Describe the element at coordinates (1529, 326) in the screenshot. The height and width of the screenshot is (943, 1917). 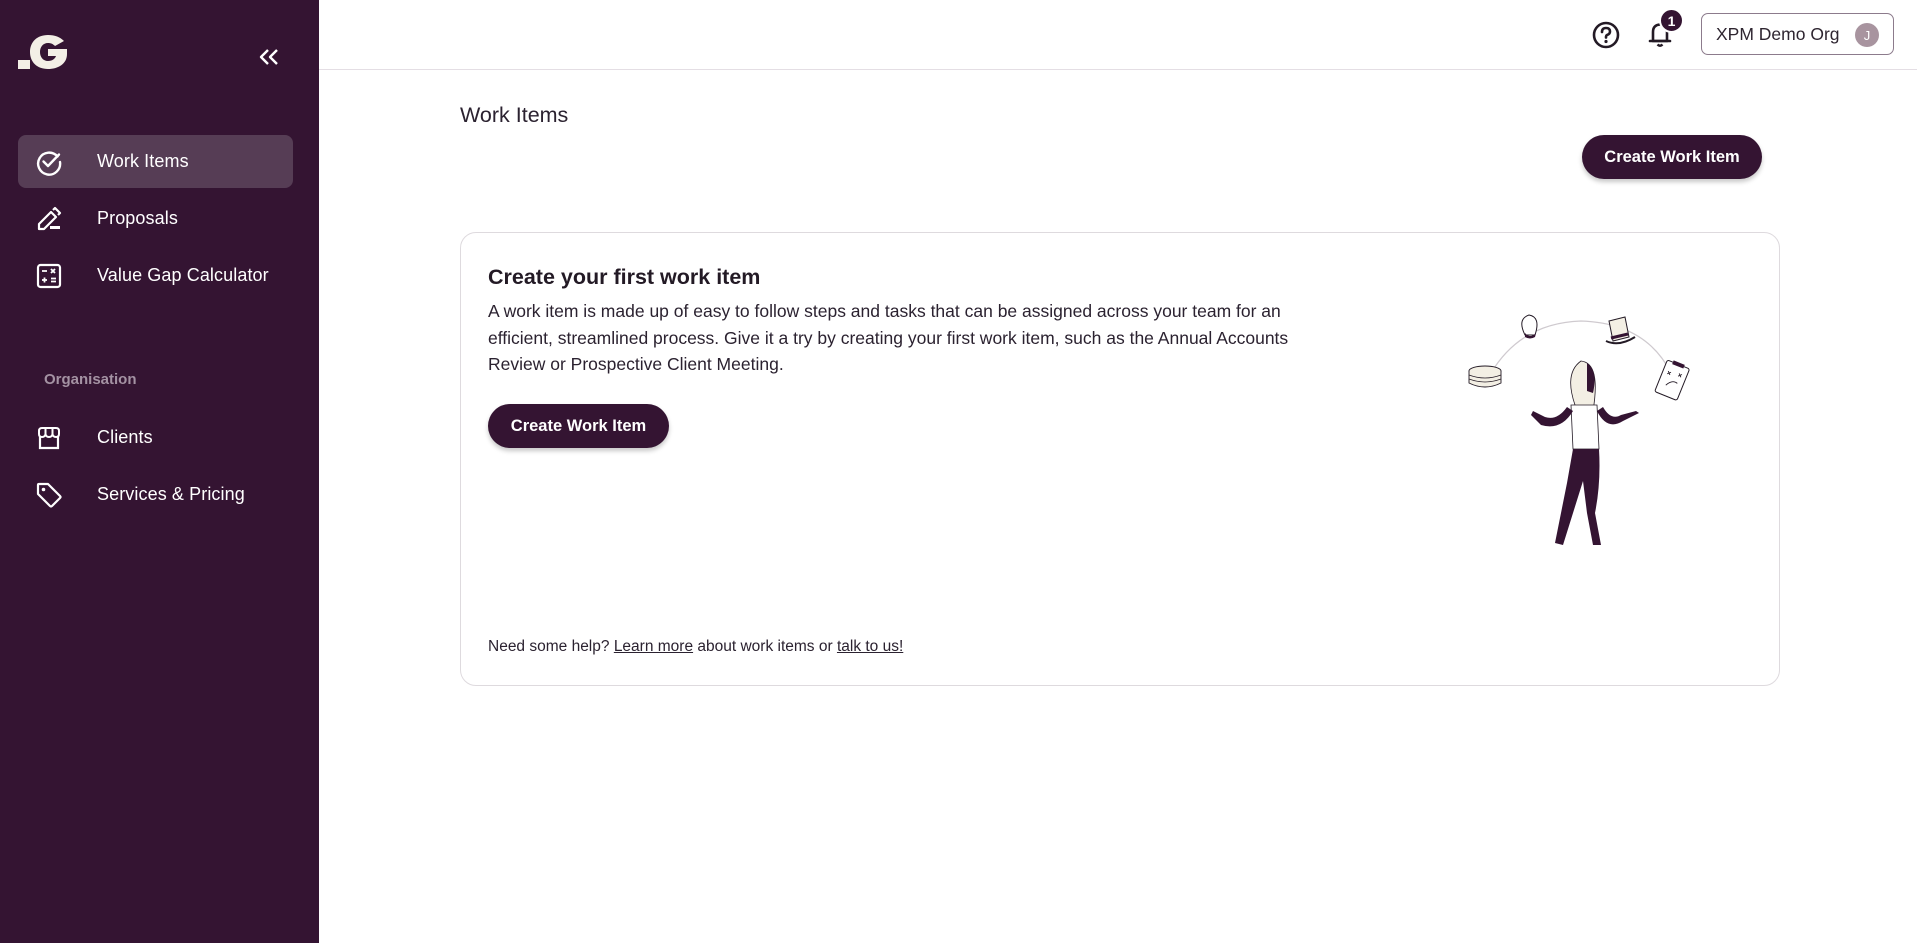
I see `lightbulb-icon` at that location.